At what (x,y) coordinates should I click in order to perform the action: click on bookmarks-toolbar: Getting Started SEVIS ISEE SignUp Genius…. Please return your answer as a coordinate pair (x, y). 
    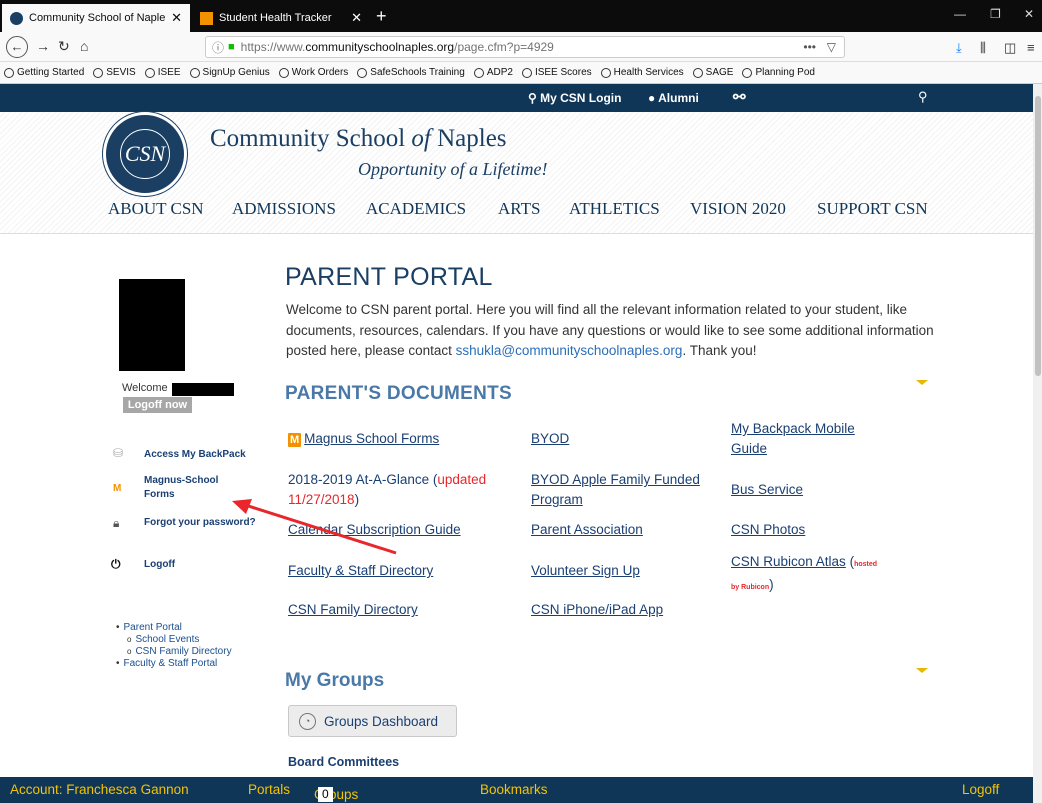
    Looking at the image, I should click on (521, 73).